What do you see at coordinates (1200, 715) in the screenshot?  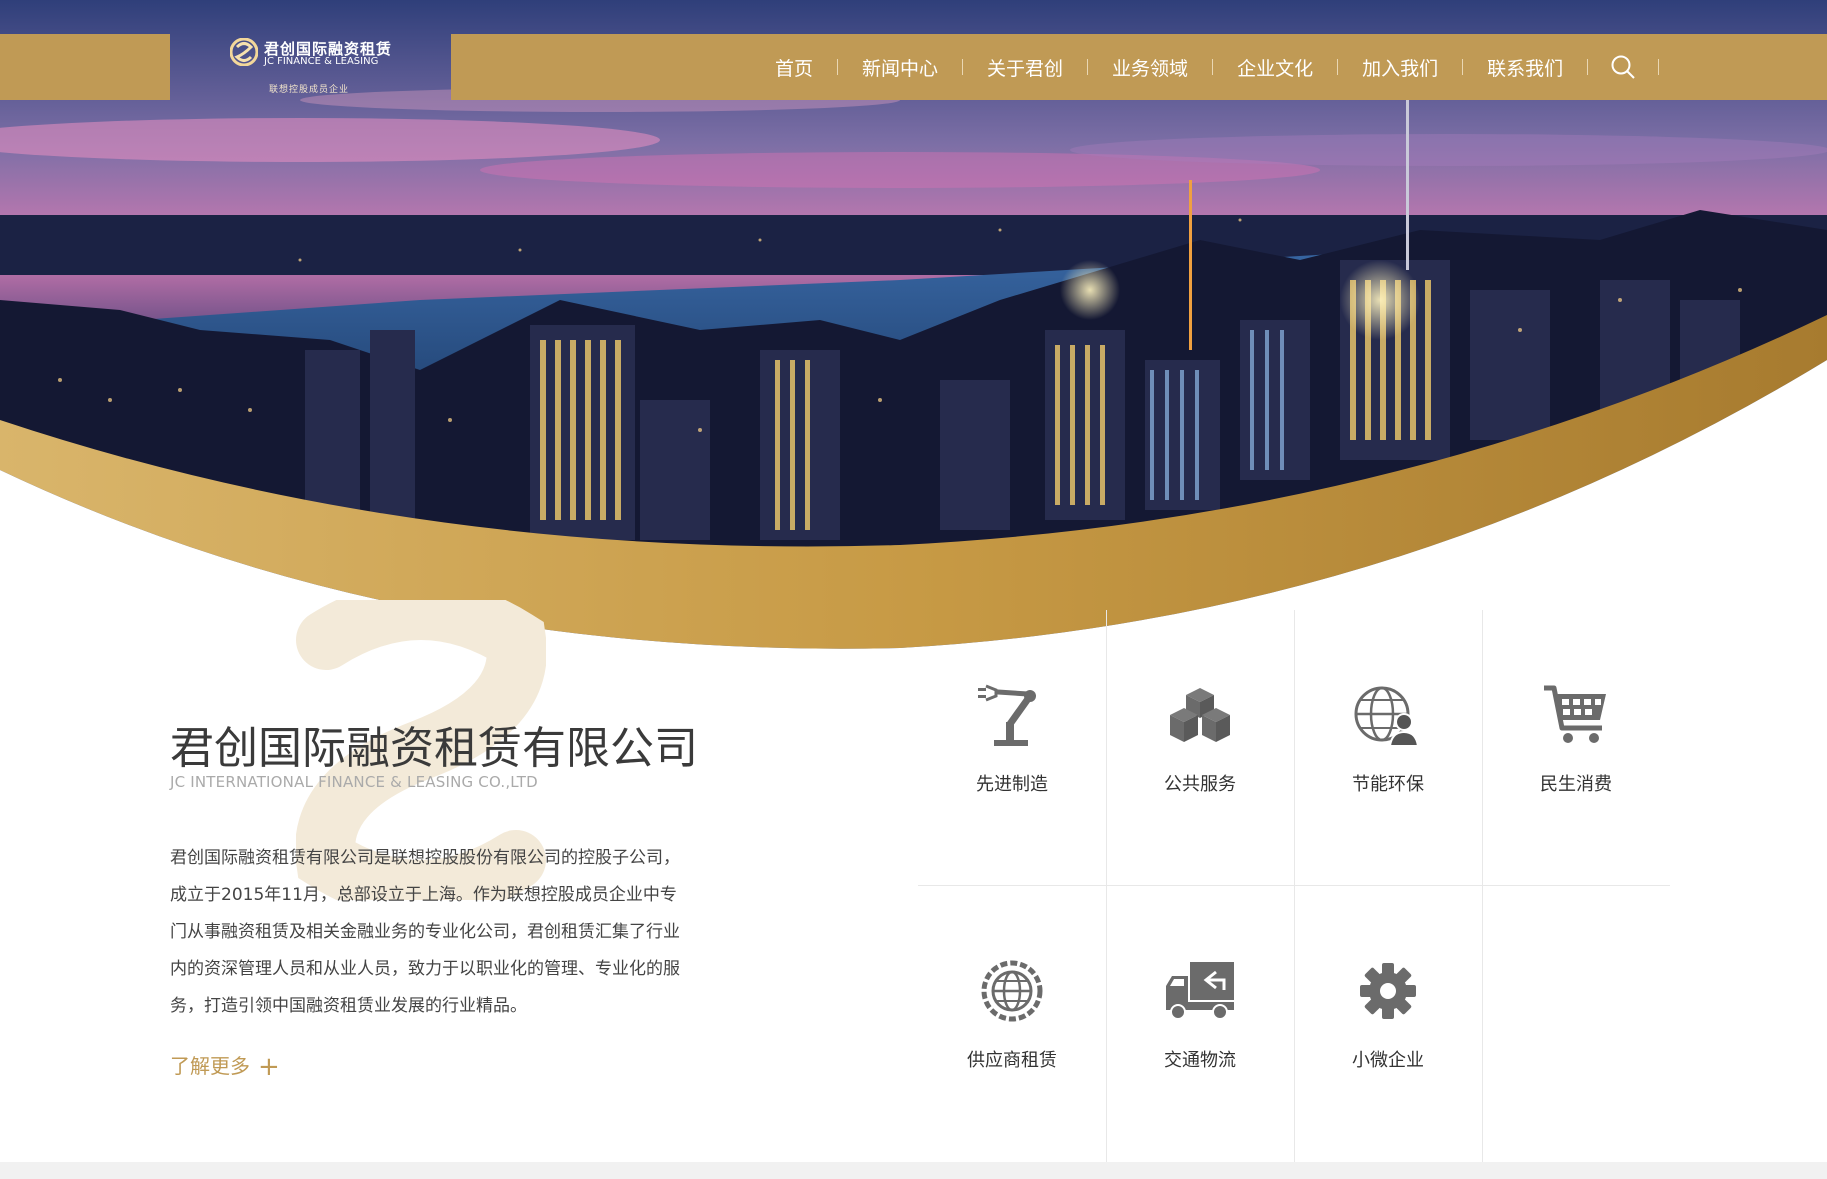 I see `boxes-icon` at bounding box center [1200, 715].